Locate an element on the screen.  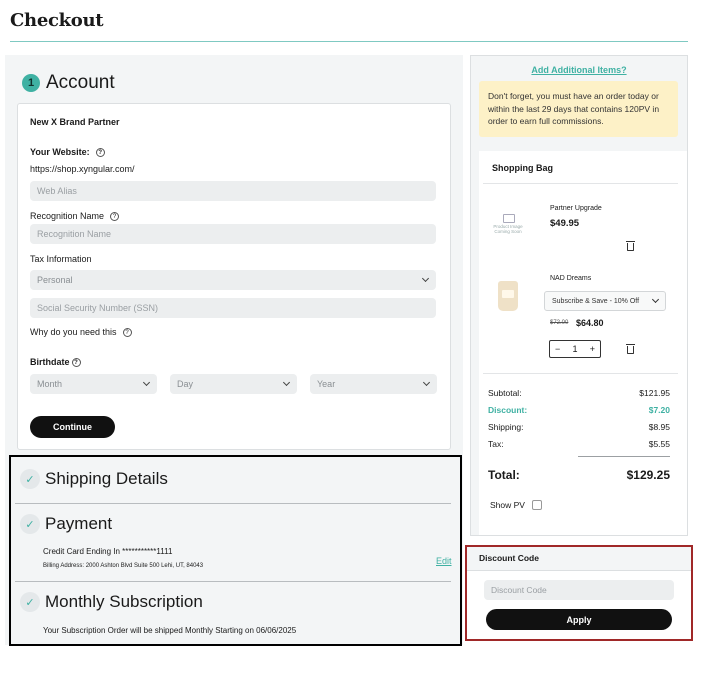
monthly-subscription-header: ✓ Monthly Subscription is located at coordinates (111, 602).